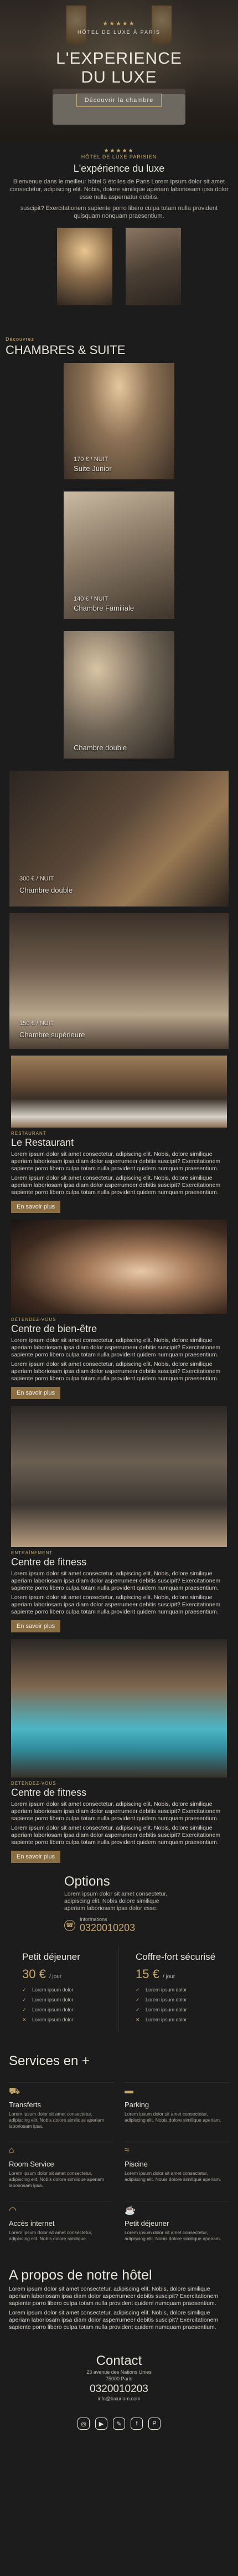  Describe the element at coordinates (33, 1783) in the screenshot. I see `pool-kicker: DÉTENDEZ-VOUS` at that location.